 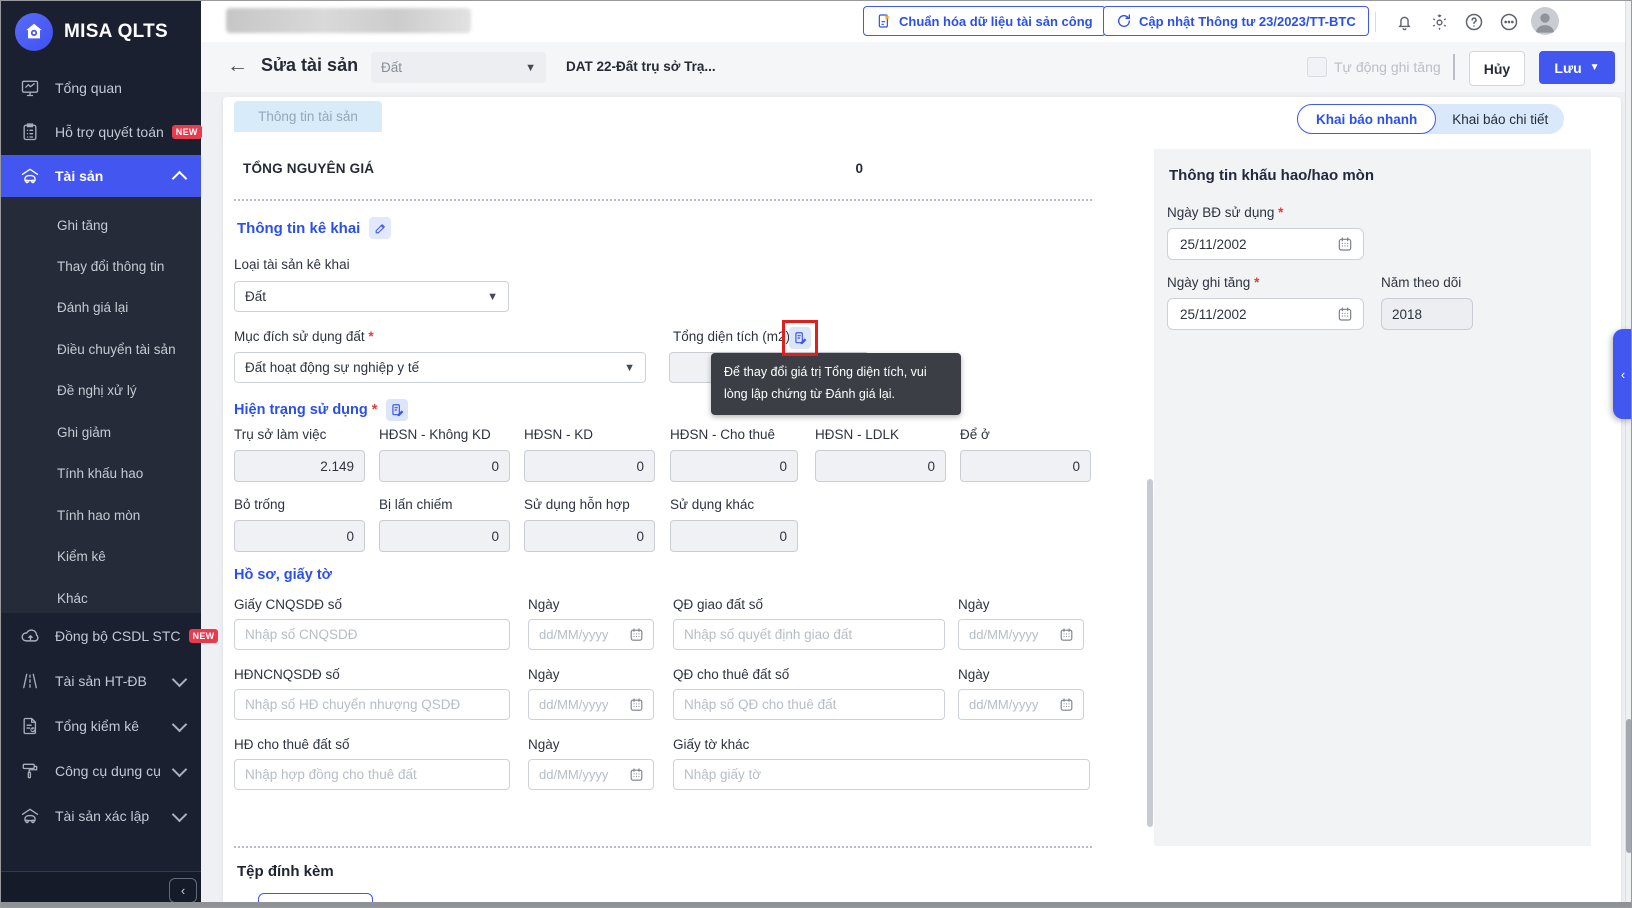 I want to click on asset-declare-type-dropdown: Đất ▼, so click(x=371, y=296).